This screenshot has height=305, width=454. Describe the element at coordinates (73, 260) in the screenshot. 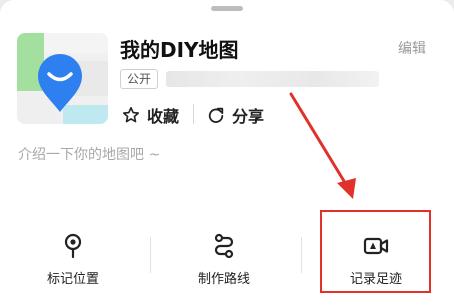

I see `mark-location-button: 标记位置` at that location.